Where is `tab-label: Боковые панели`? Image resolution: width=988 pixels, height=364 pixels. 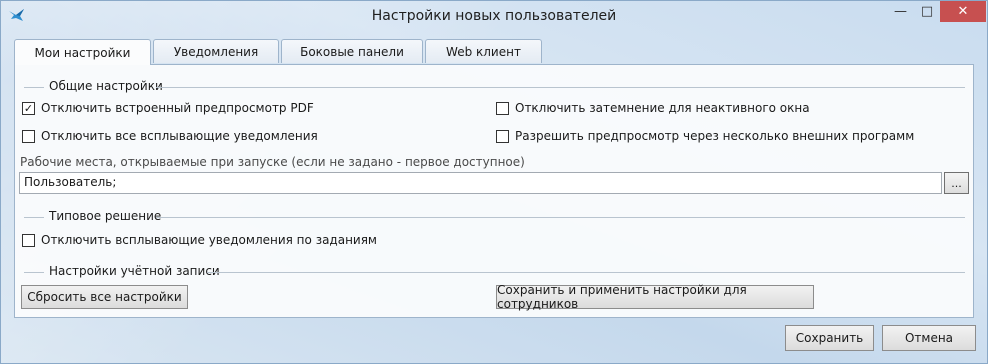
tab-label: Боковые панели is located at coordinates (352, 51).